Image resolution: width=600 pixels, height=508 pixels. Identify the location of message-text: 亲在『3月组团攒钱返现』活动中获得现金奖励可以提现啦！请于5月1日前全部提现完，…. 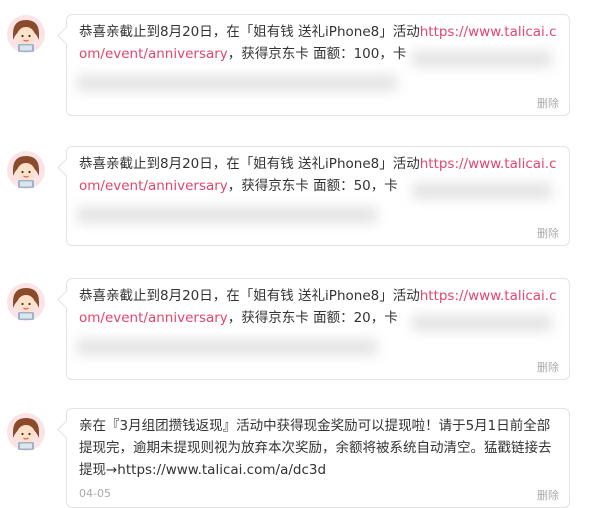
(315, 448).